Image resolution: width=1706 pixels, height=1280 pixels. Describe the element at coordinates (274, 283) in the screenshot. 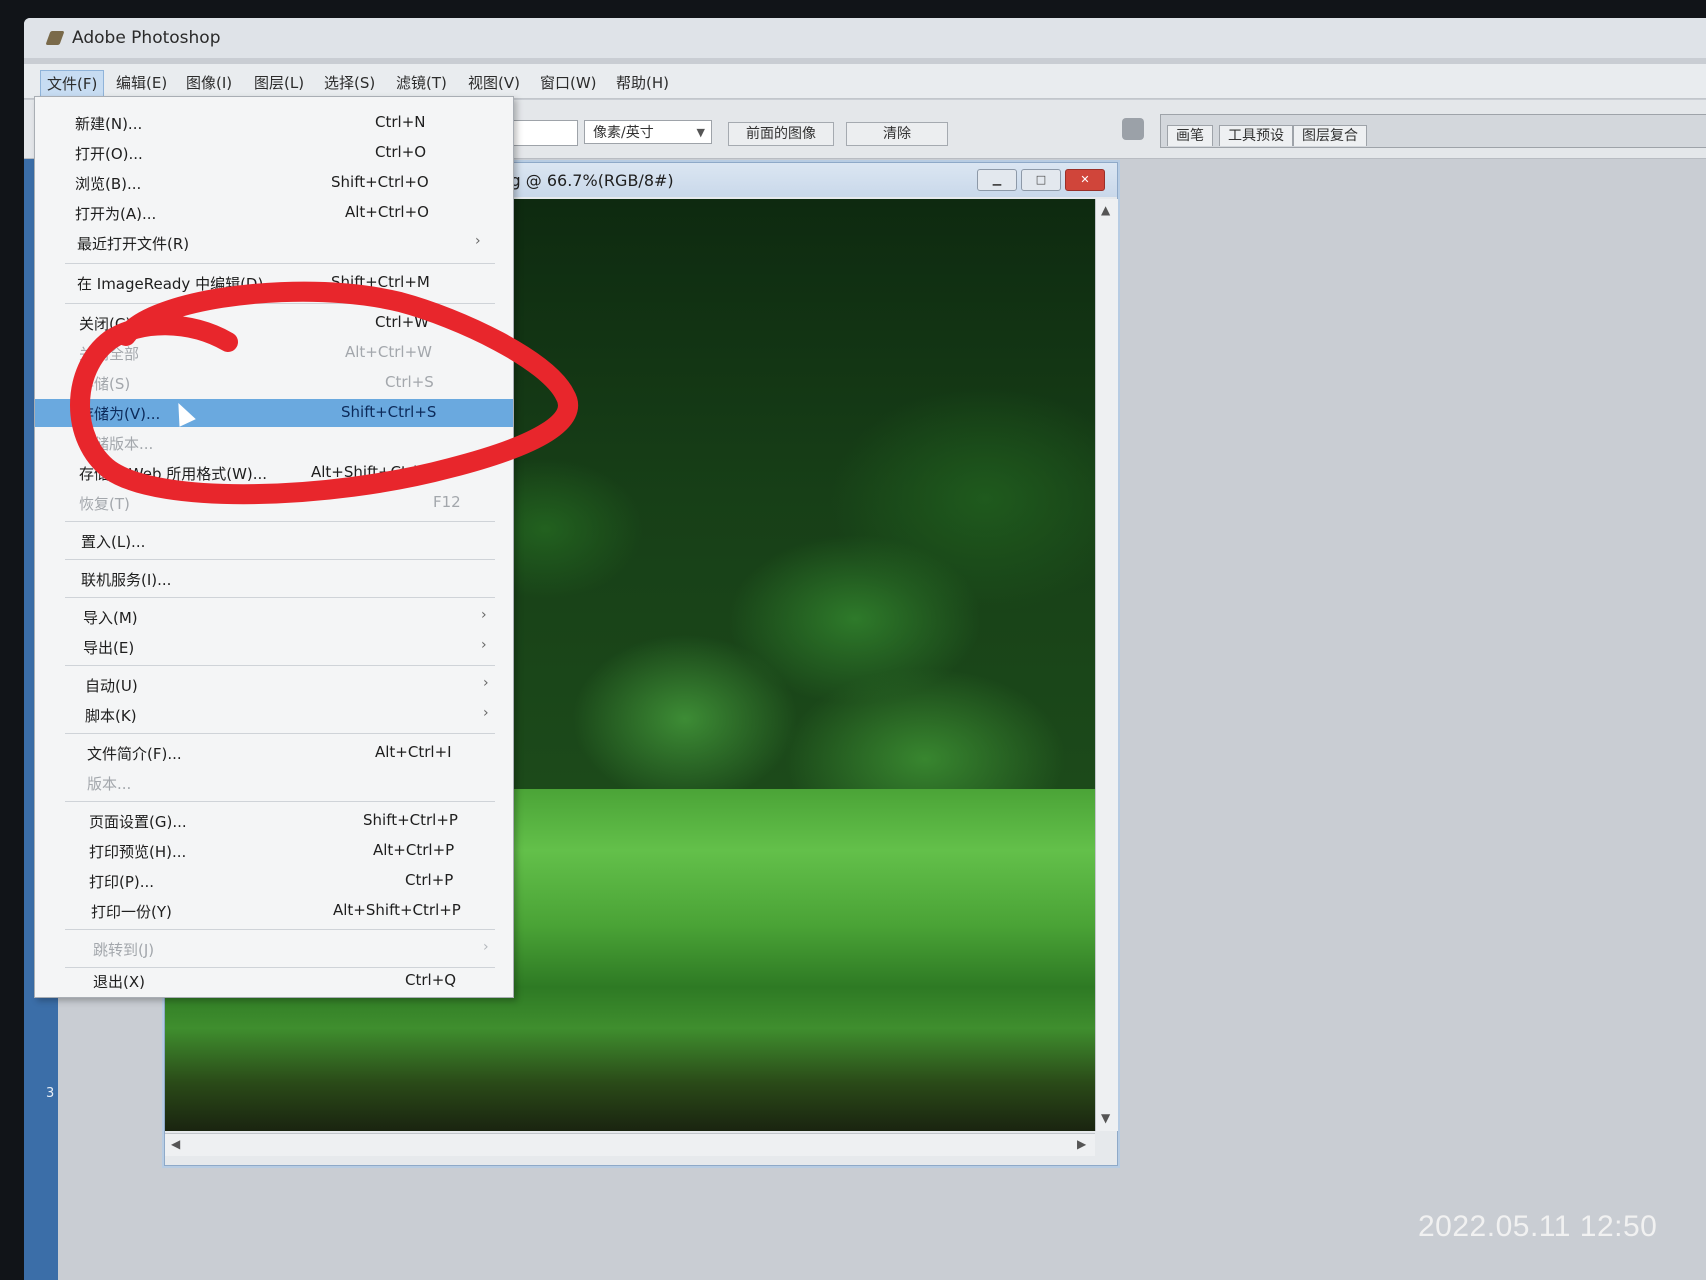

I see `menu-item-edit-in-imageready: 在 ImageReady 中编辑(D) Shift+Ctrl+M` at that location.